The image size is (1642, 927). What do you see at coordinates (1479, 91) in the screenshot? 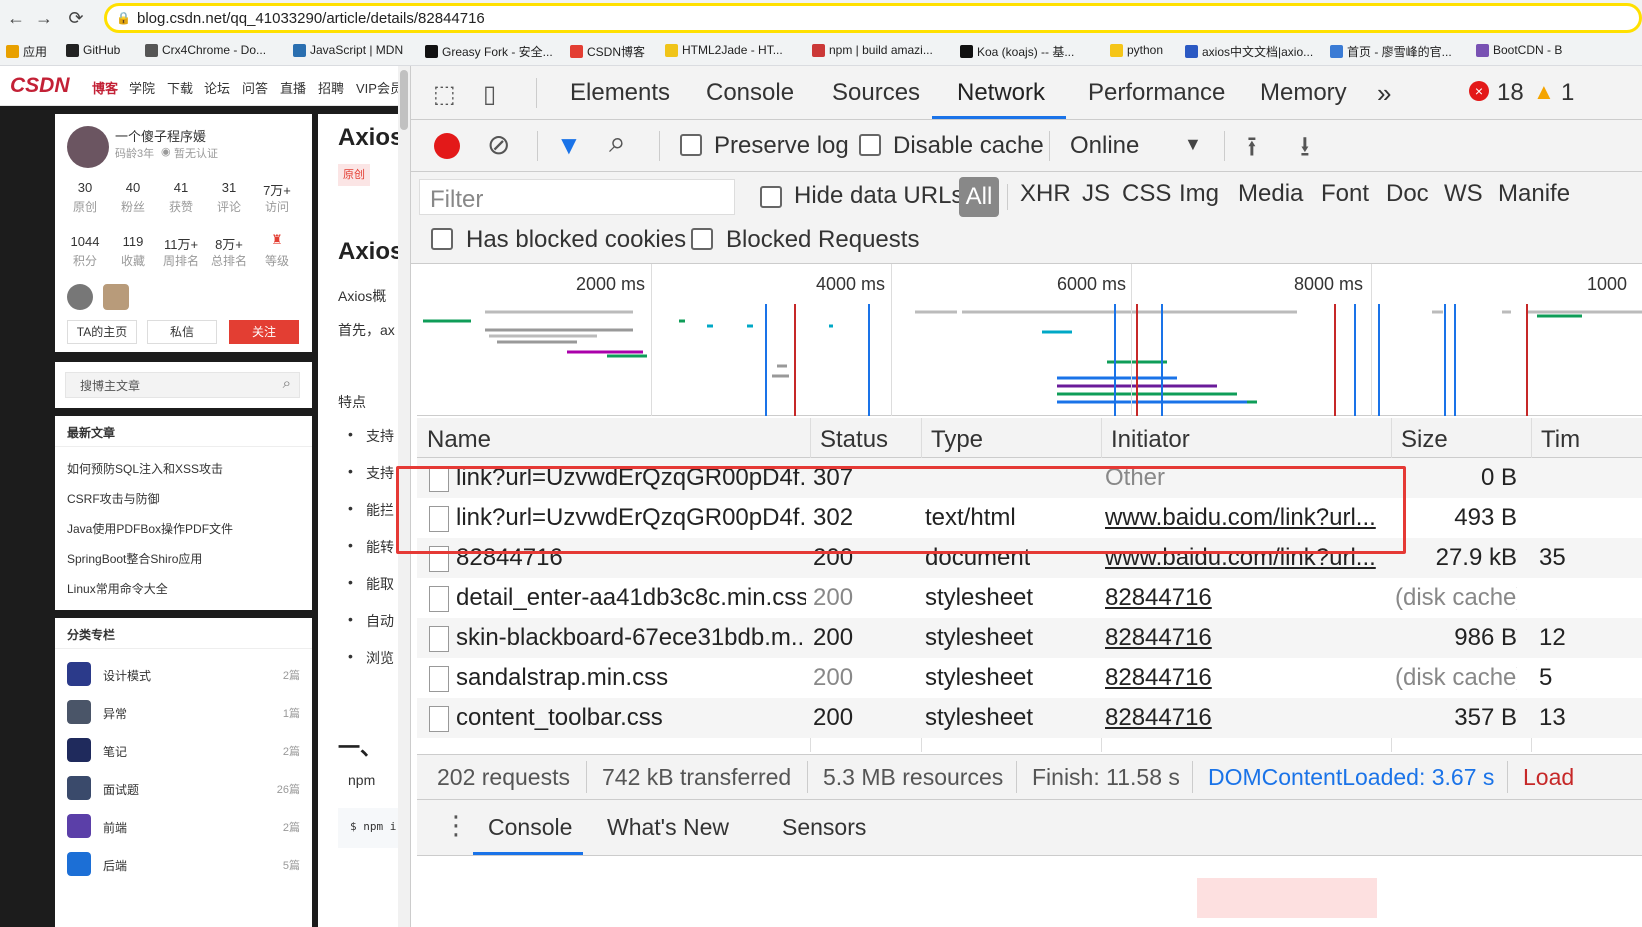
I see `error-icon: ×` at bounding box center [1479, 91].